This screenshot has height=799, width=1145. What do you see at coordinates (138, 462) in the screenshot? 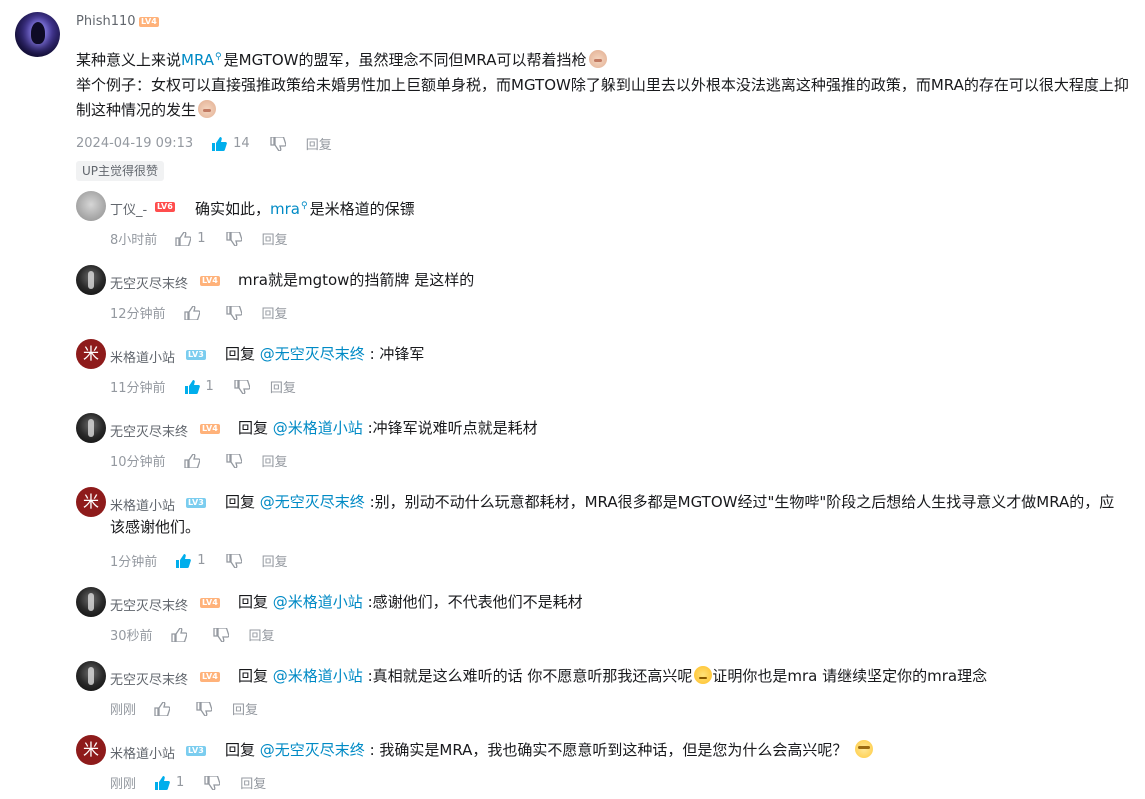
I see `reply-time: 10分钟前` at bounding box center [138, 462].